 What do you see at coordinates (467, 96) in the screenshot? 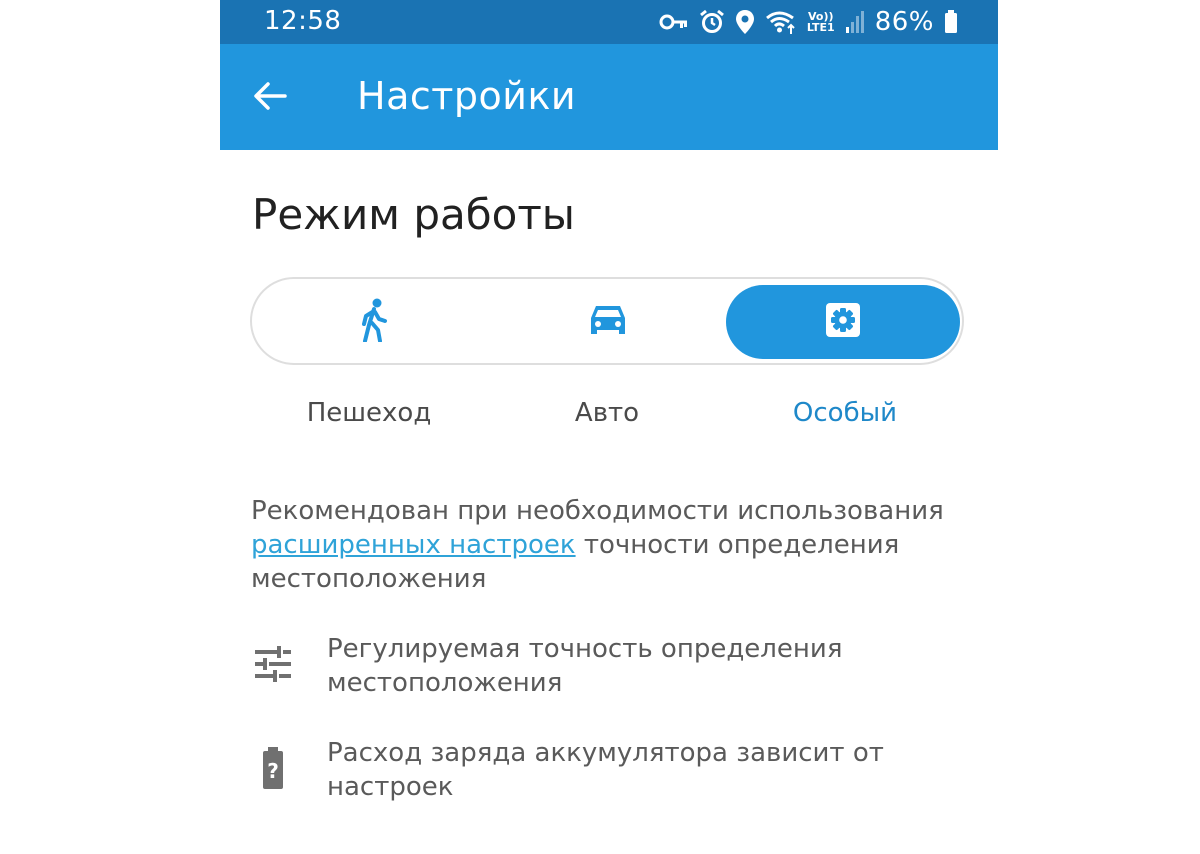
I see `page-title: Настройки` at bounding box center [467, 96].